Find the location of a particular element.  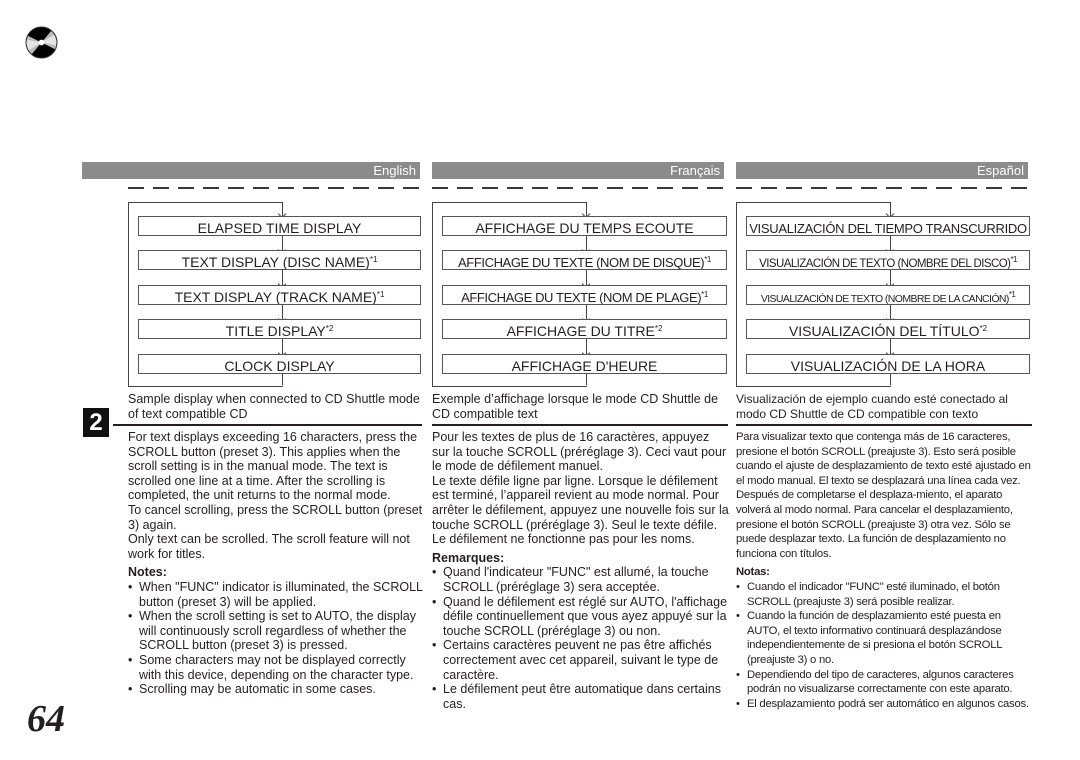

flow-step: CLOCK DISPLAY is located at coordinates (279, 364).